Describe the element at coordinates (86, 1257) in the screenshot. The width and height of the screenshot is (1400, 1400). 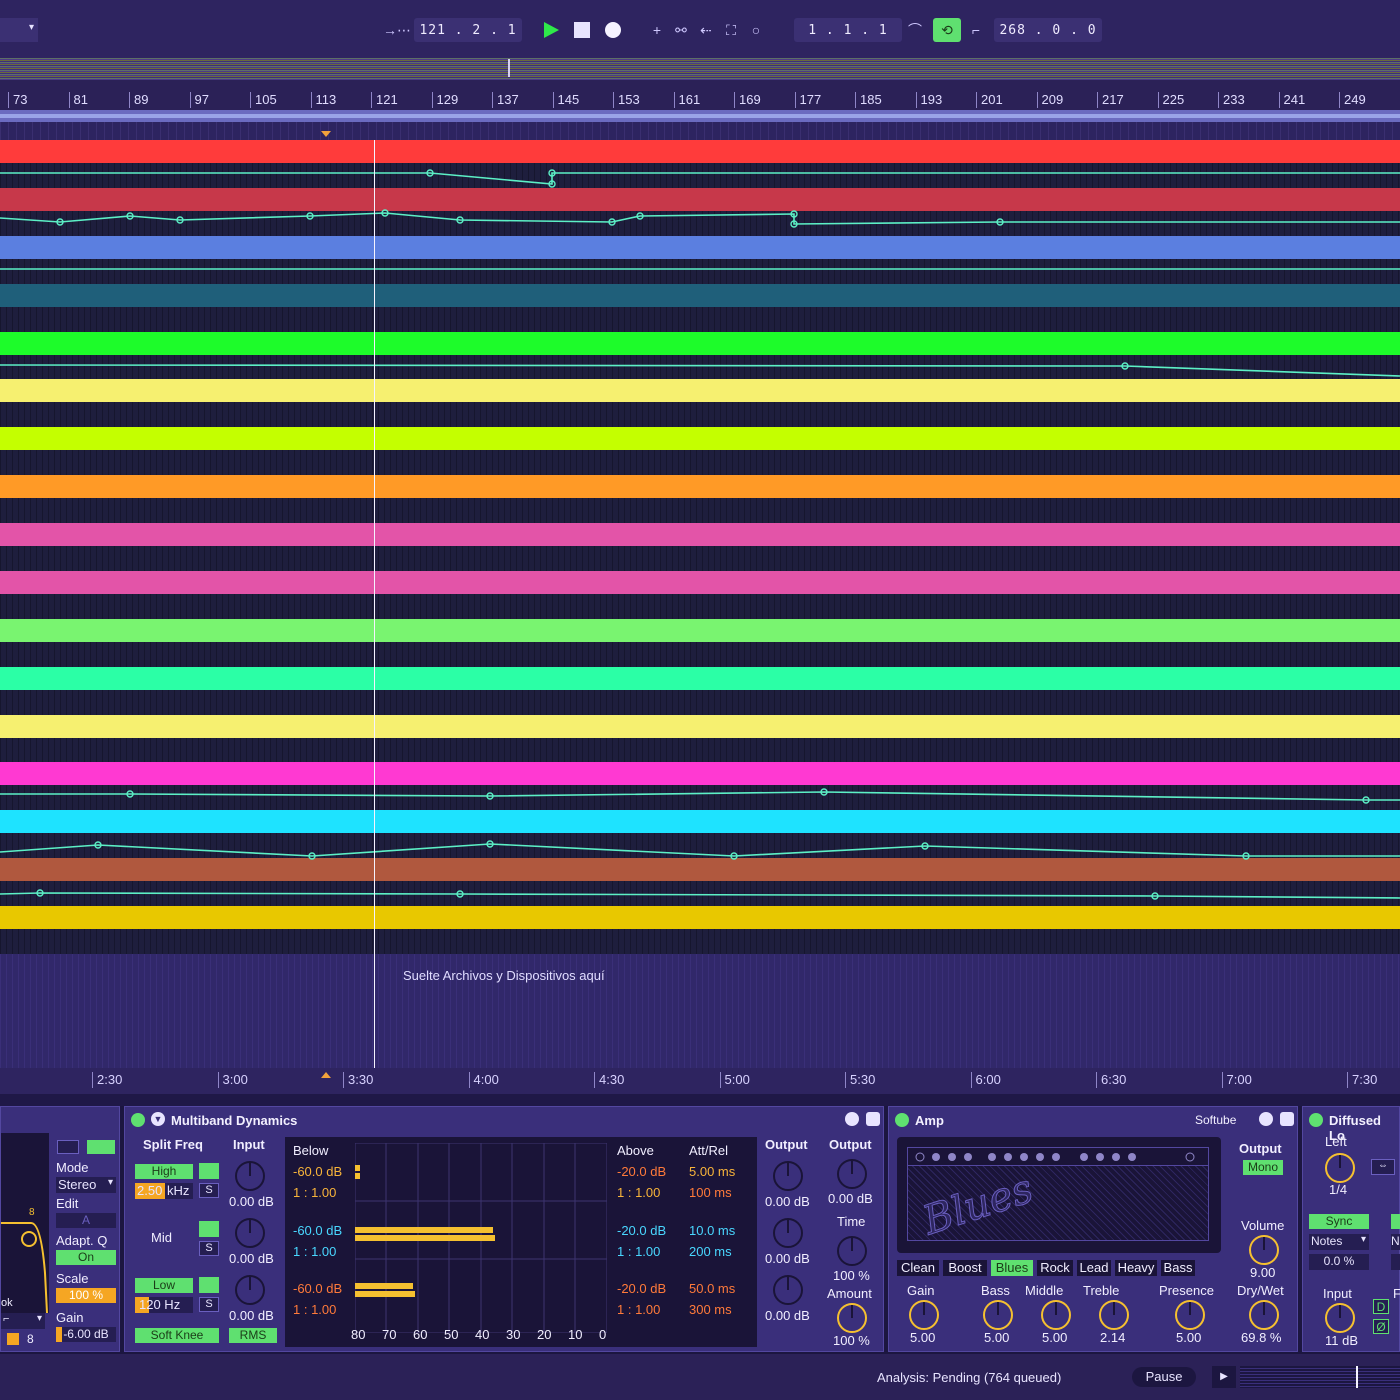
I see `adapt-q-toggle: On` at that location.